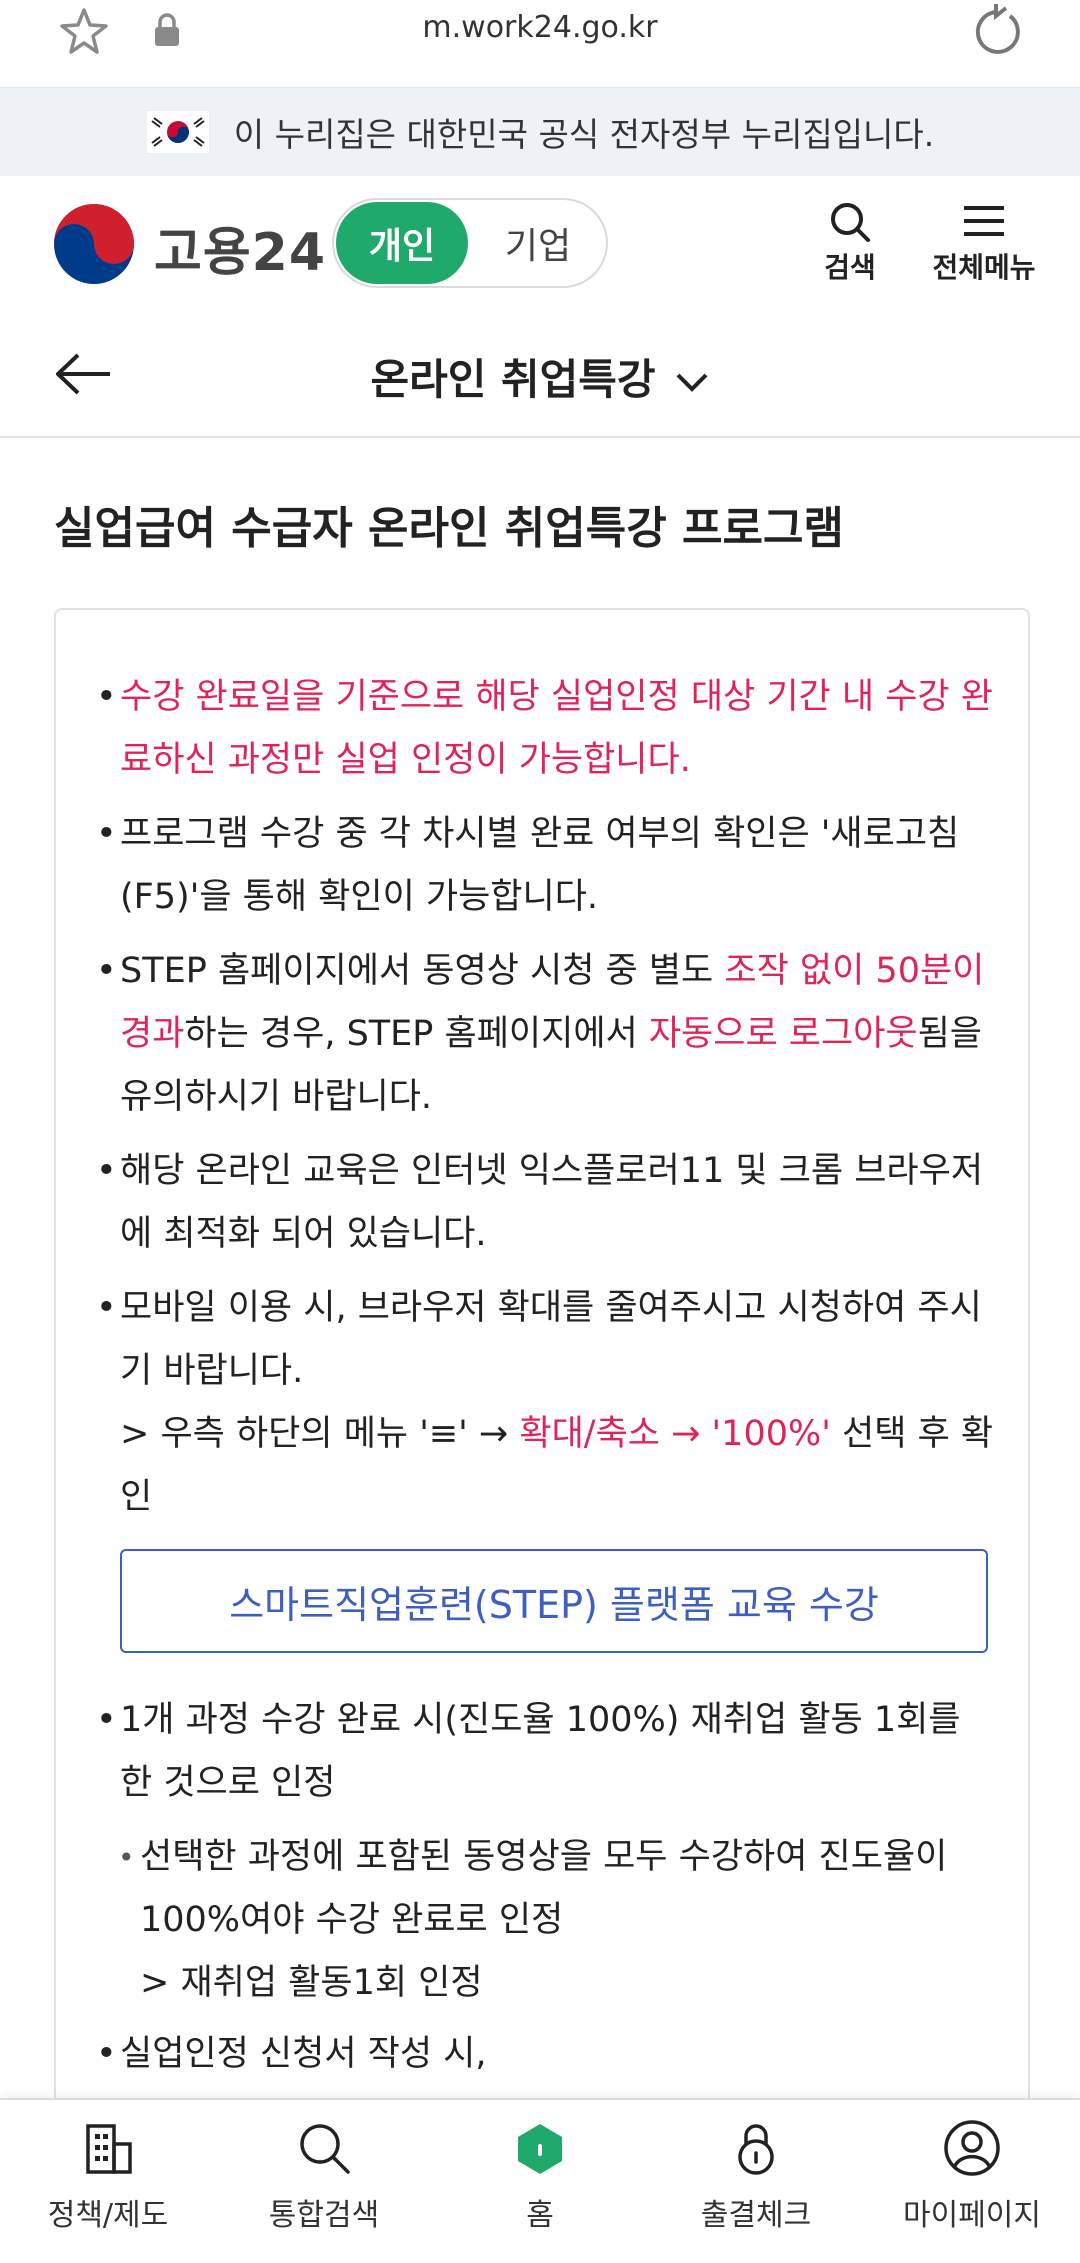 The width and height of the screenshot is (1080, 2263). Describe the element at coordinates (470, 243) in the screenshot. I see `user-type-toggle: 개인 기업` at that location.